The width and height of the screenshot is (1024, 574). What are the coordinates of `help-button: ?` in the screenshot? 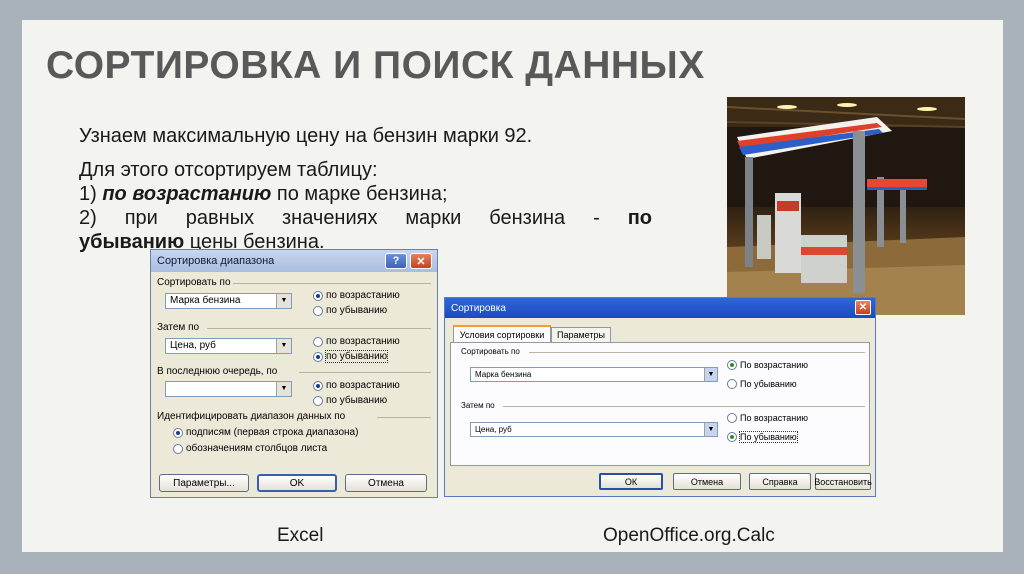 It's located at (396, 261).